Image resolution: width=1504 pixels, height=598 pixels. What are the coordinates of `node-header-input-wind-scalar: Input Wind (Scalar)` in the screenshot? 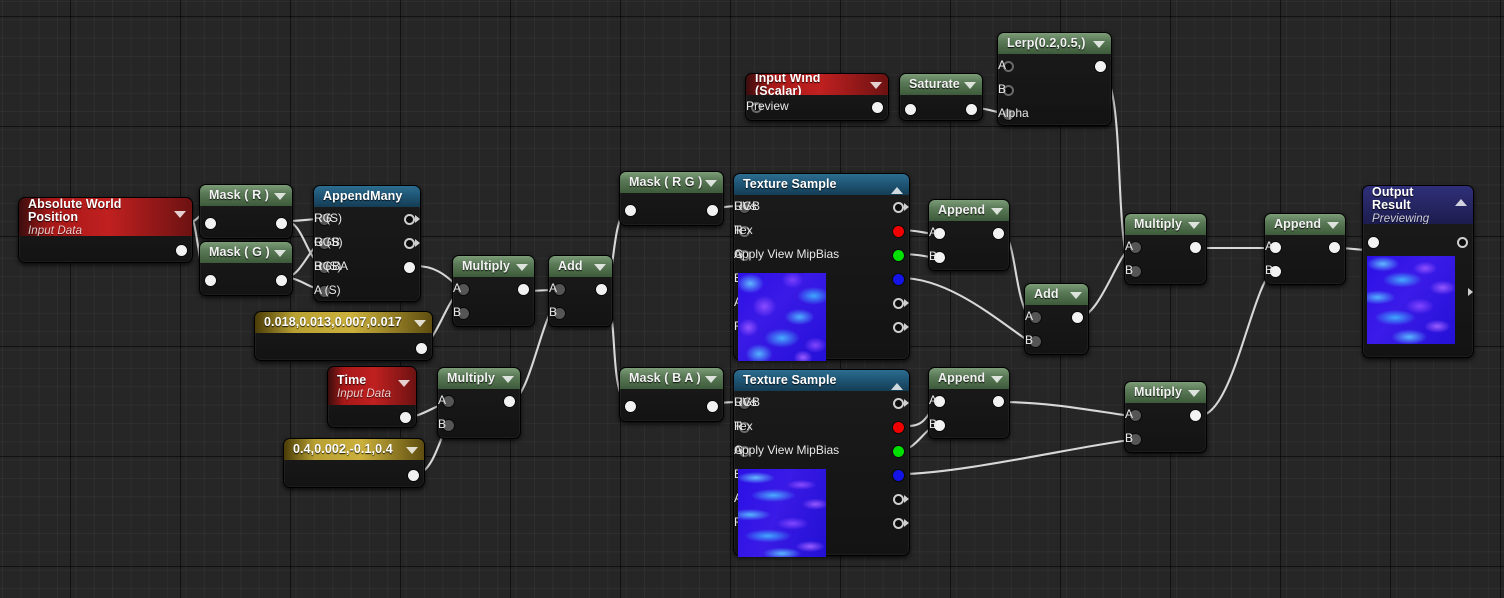 It's located at (817, 84).